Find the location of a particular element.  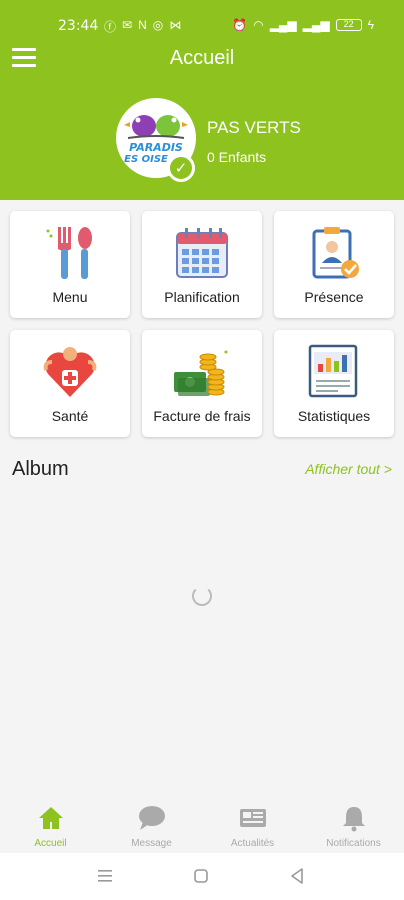

tile-label: Santé is located at coordinates (70, 416).